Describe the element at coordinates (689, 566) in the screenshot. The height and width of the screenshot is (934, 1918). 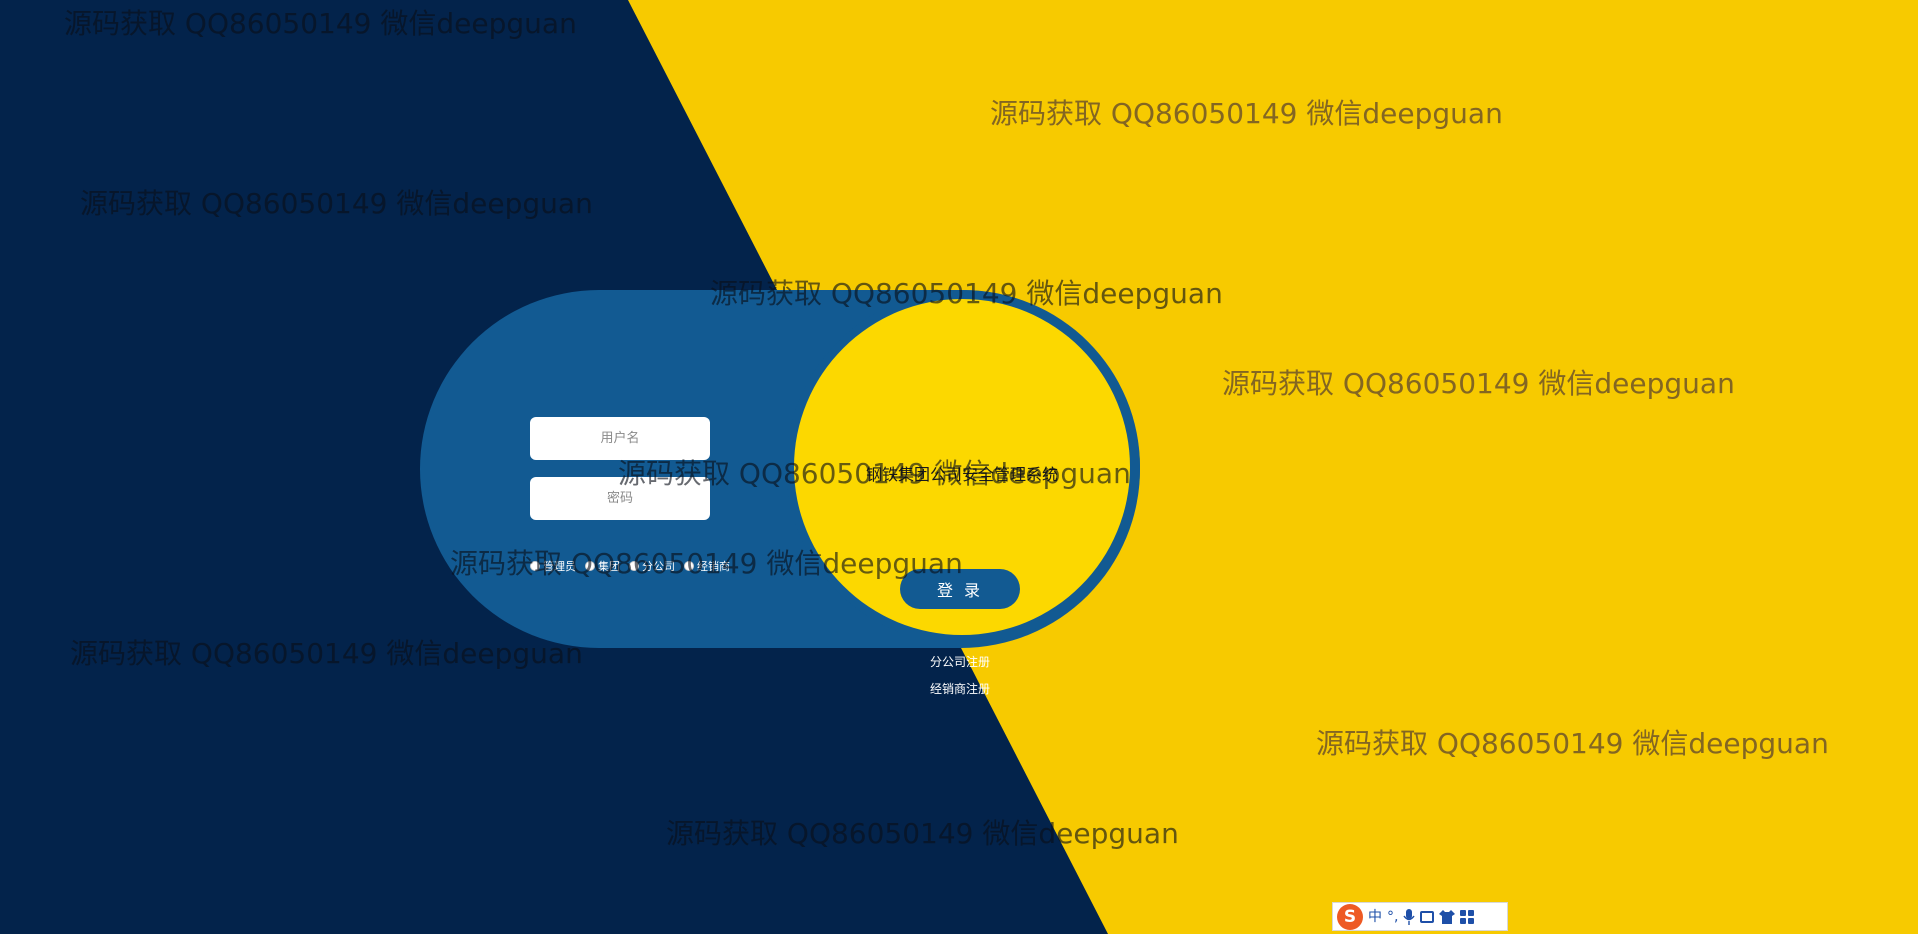
I see `radio-dealer` at that location.